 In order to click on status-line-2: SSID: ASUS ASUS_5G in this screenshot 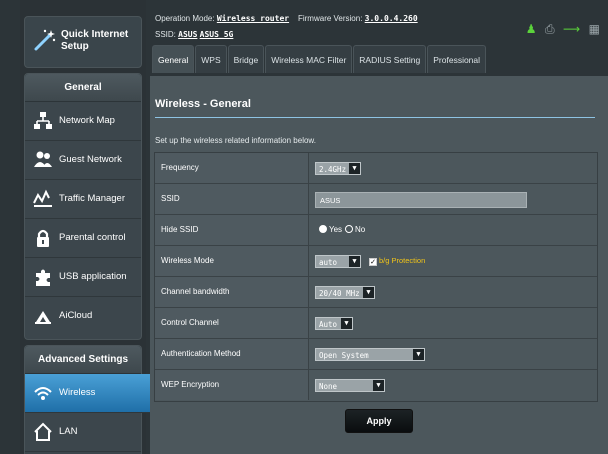, I will do `click(194, 34)`.